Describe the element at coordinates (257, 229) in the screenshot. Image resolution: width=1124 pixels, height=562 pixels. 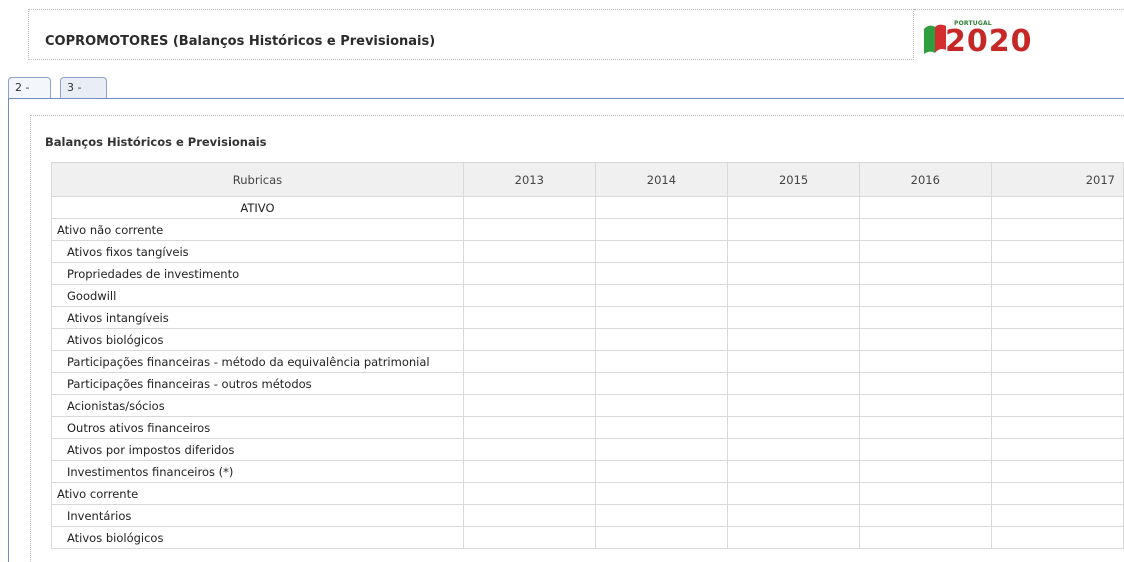
I see `row-label: Ativo não corrente` at that location.